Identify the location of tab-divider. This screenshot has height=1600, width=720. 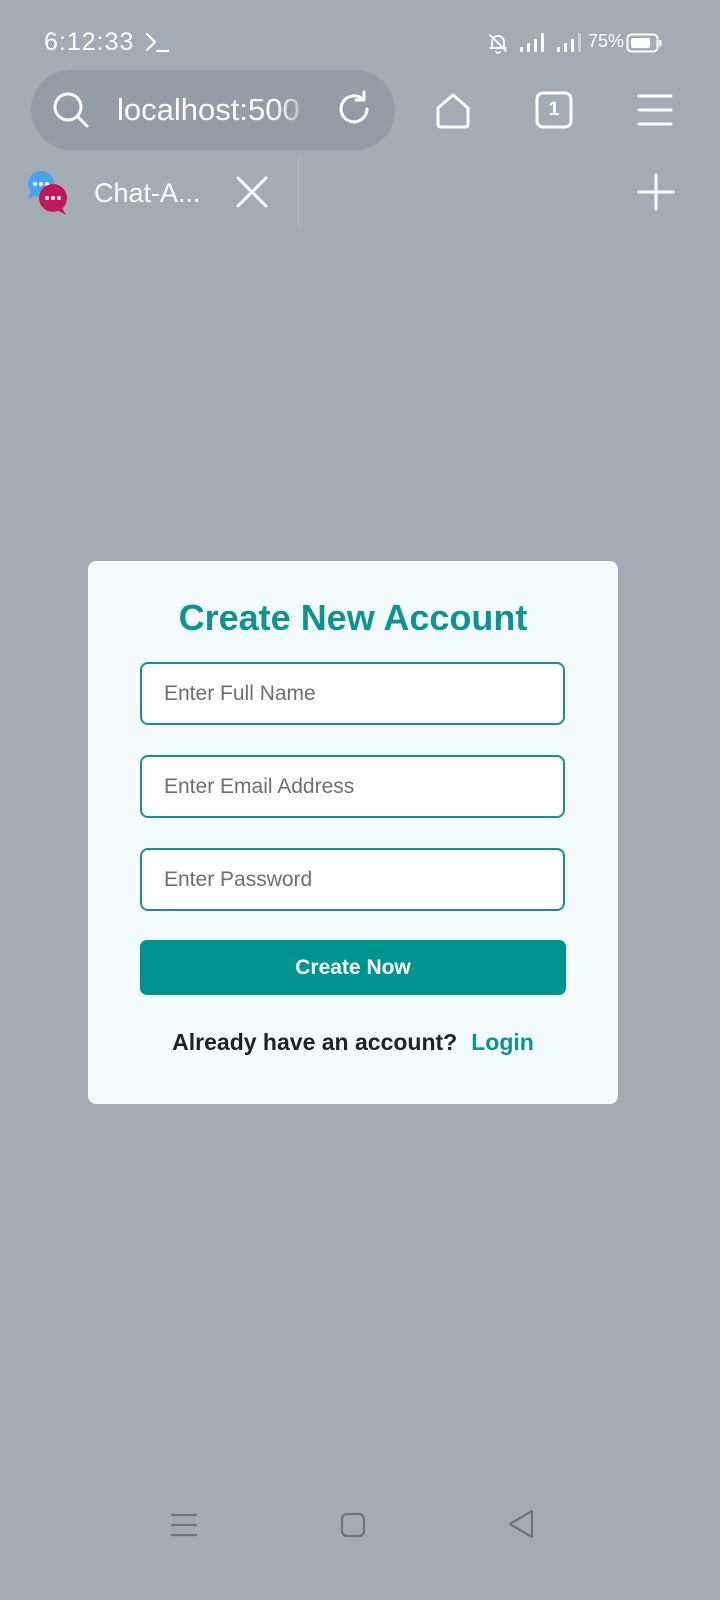
(298, 192).